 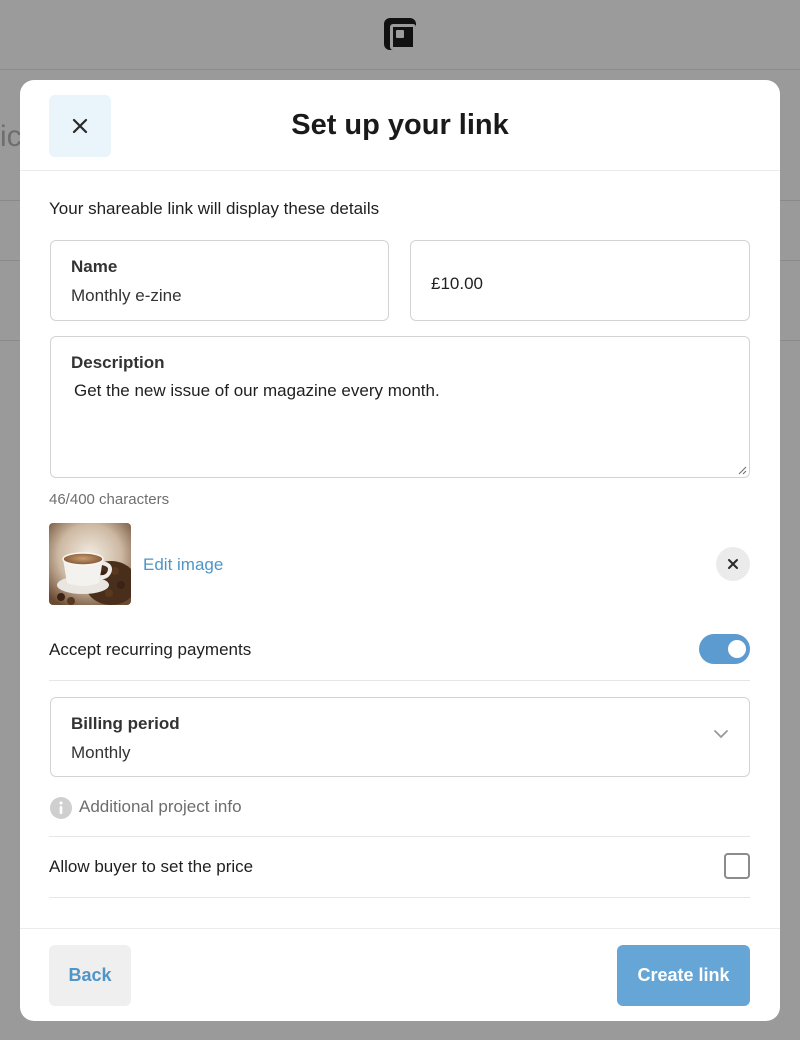 What do you see at coordinates (737, 649) in the screenshot?
I see `toggle-knob` at bounding box center [737, 649].